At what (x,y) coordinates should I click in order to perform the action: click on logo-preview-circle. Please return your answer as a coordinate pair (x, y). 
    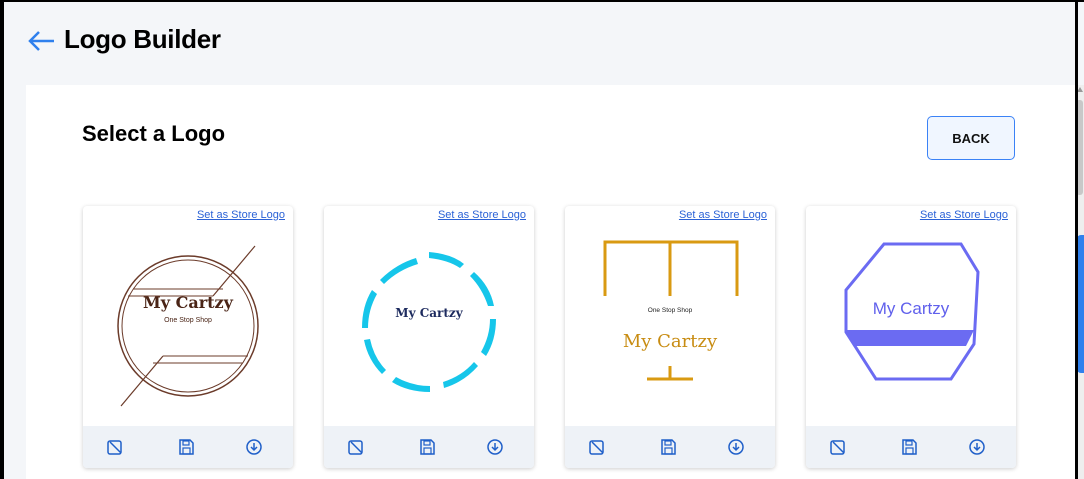
    Looking at the image, I should click on (188, 326).